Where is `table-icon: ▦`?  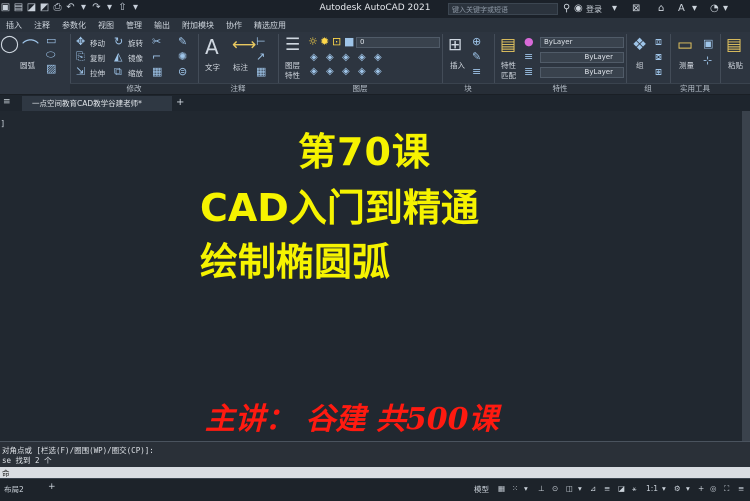
table-icon: ▦ is located at coordinates (261, 71).